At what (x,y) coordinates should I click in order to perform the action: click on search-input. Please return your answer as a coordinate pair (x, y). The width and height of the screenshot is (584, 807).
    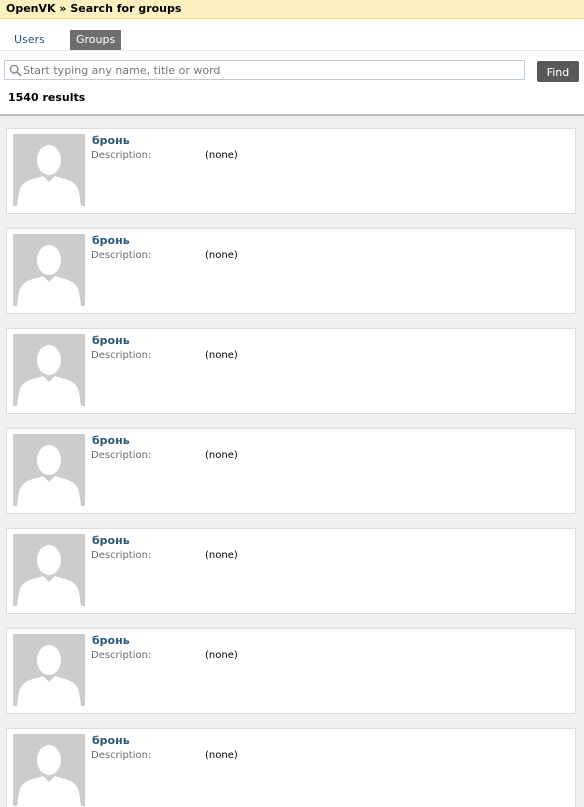
    Looking at the image, I should click on (270, 70).